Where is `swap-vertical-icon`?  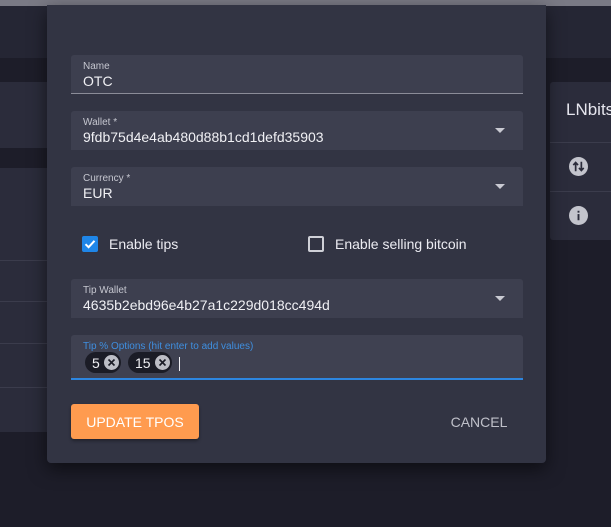
swap-vertical-icon is located at coordinates (578, 166).